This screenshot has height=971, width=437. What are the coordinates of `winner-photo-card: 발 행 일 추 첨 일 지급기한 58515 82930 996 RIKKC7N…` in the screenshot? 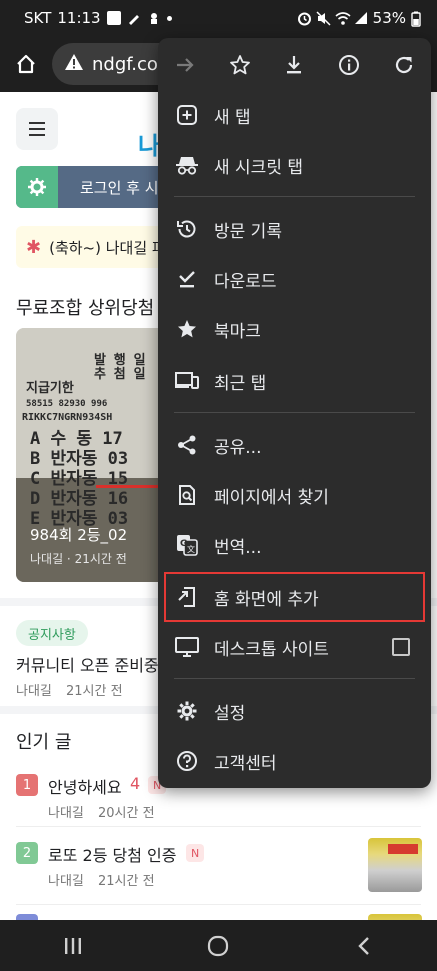 It's located at (91, 455).